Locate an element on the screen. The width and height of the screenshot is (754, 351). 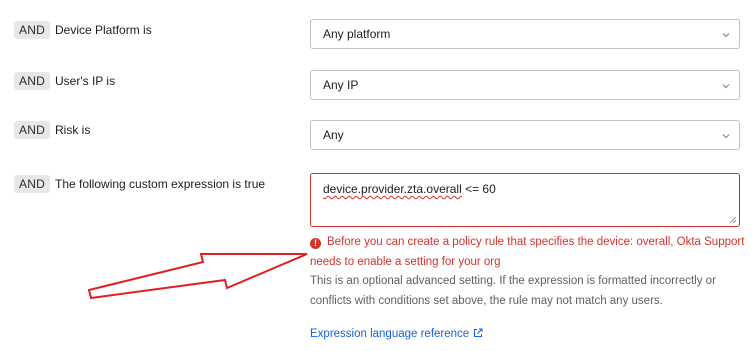
expression-underlined-token: device.provider.zta.overall is located at coordinates (392, 189).